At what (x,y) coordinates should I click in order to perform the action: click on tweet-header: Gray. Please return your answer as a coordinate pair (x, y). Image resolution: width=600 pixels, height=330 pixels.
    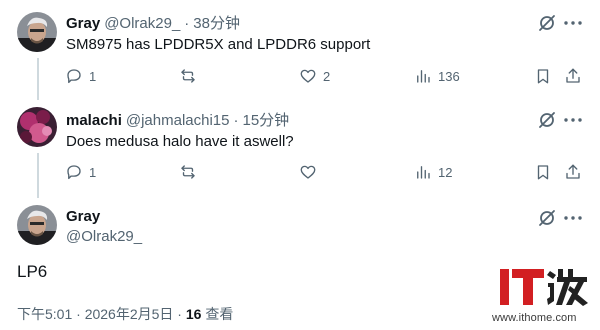
    Looking at the image, I should click on (83, 216).